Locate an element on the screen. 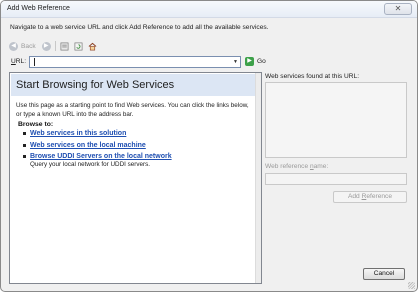 Image resolution: width=418 pixels, height=292 pixels. close-icon: ✕ is located at coordinates (398, 8).